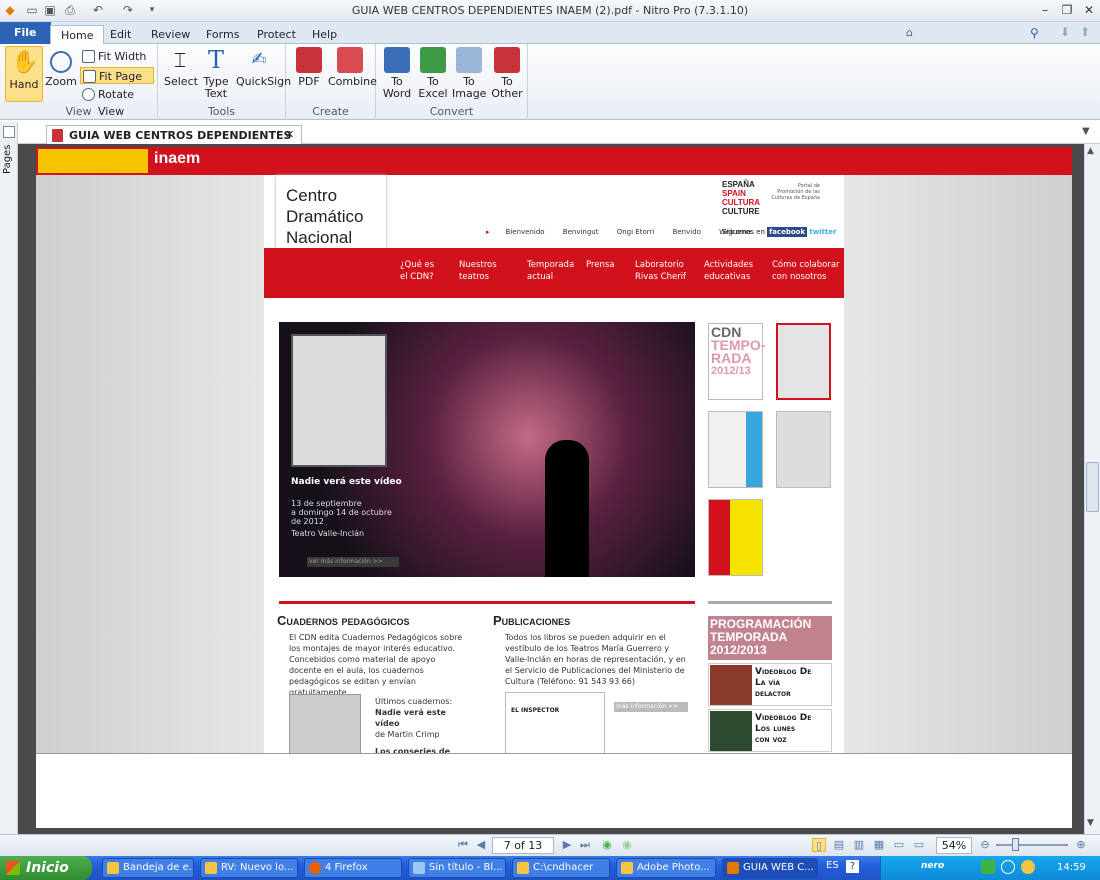  I want to click on single-page-view-icon: ▯, so click(819, 845).